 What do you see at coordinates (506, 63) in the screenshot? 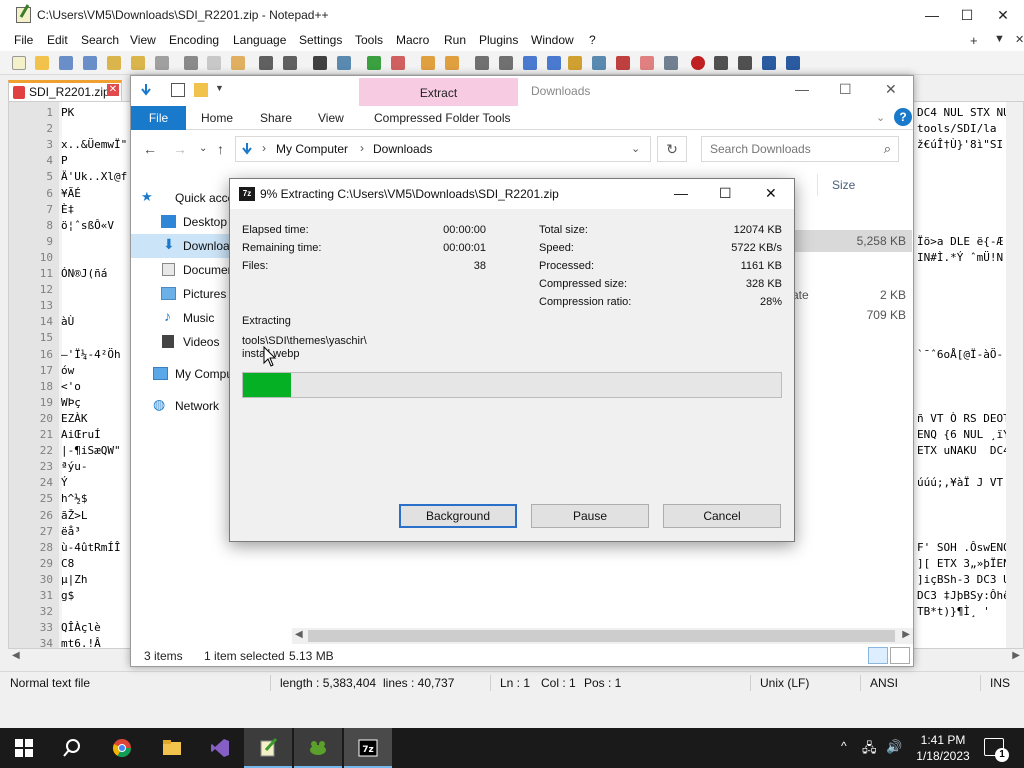
I see `show-all-characters-icon` at bounding box center [506, 63].